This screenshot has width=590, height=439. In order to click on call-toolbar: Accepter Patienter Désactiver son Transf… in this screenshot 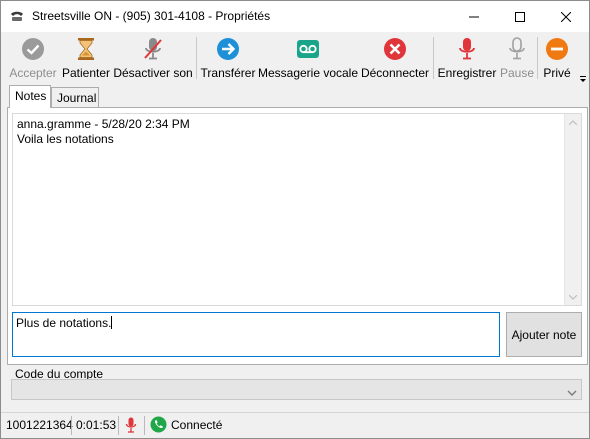, I will do `click(295, 58)`.